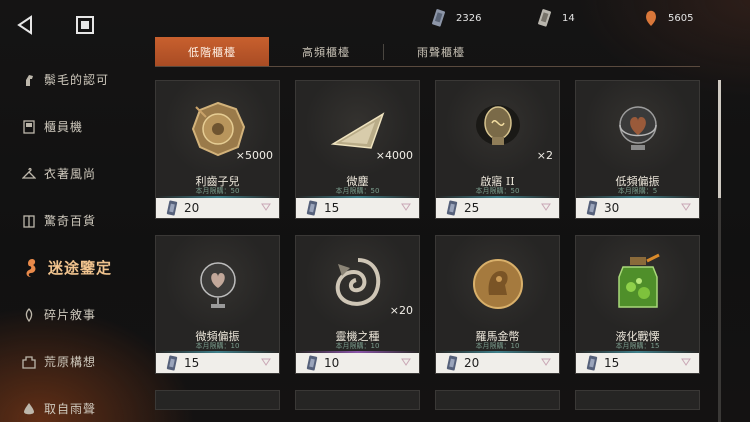  What do you see at coordinates (427, 66) in the screenshot?
I see `tabs-underline` at bounding box center [427, 66].